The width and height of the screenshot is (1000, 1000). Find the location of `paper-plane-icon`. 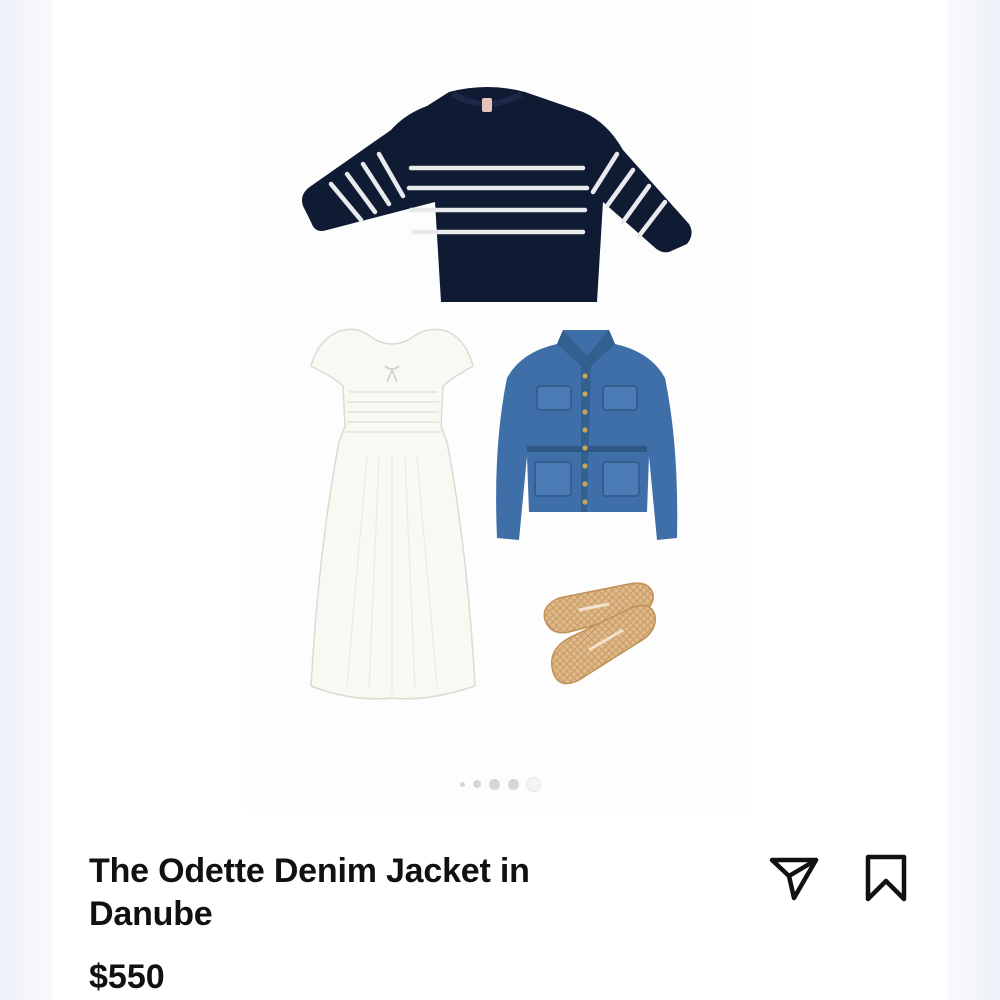

paper-plane-icon is located at coordinates (794, 879).